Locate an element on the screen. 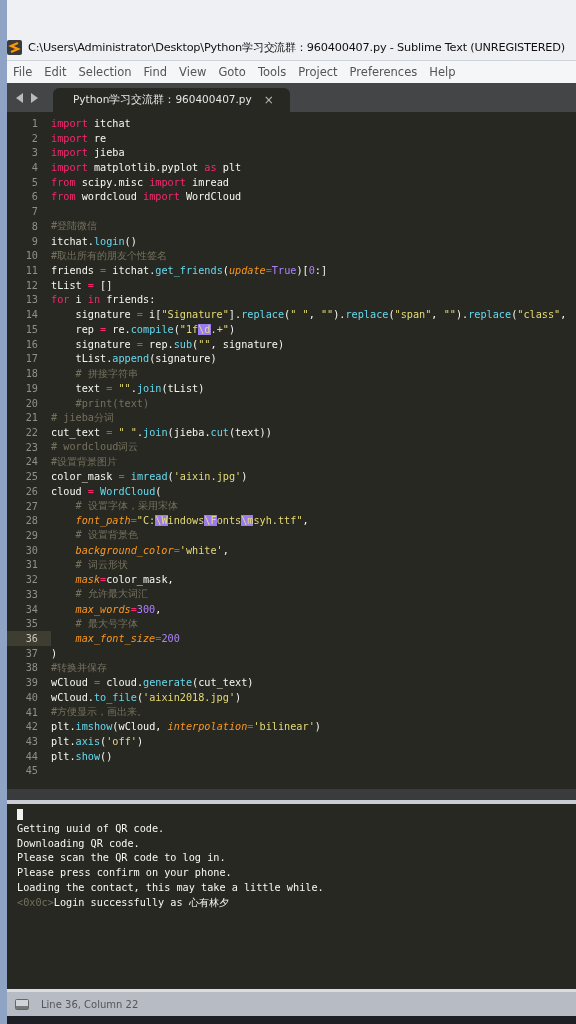 The image size is (576, 1024). line-number: 31 is located at coordinates (31, 565).